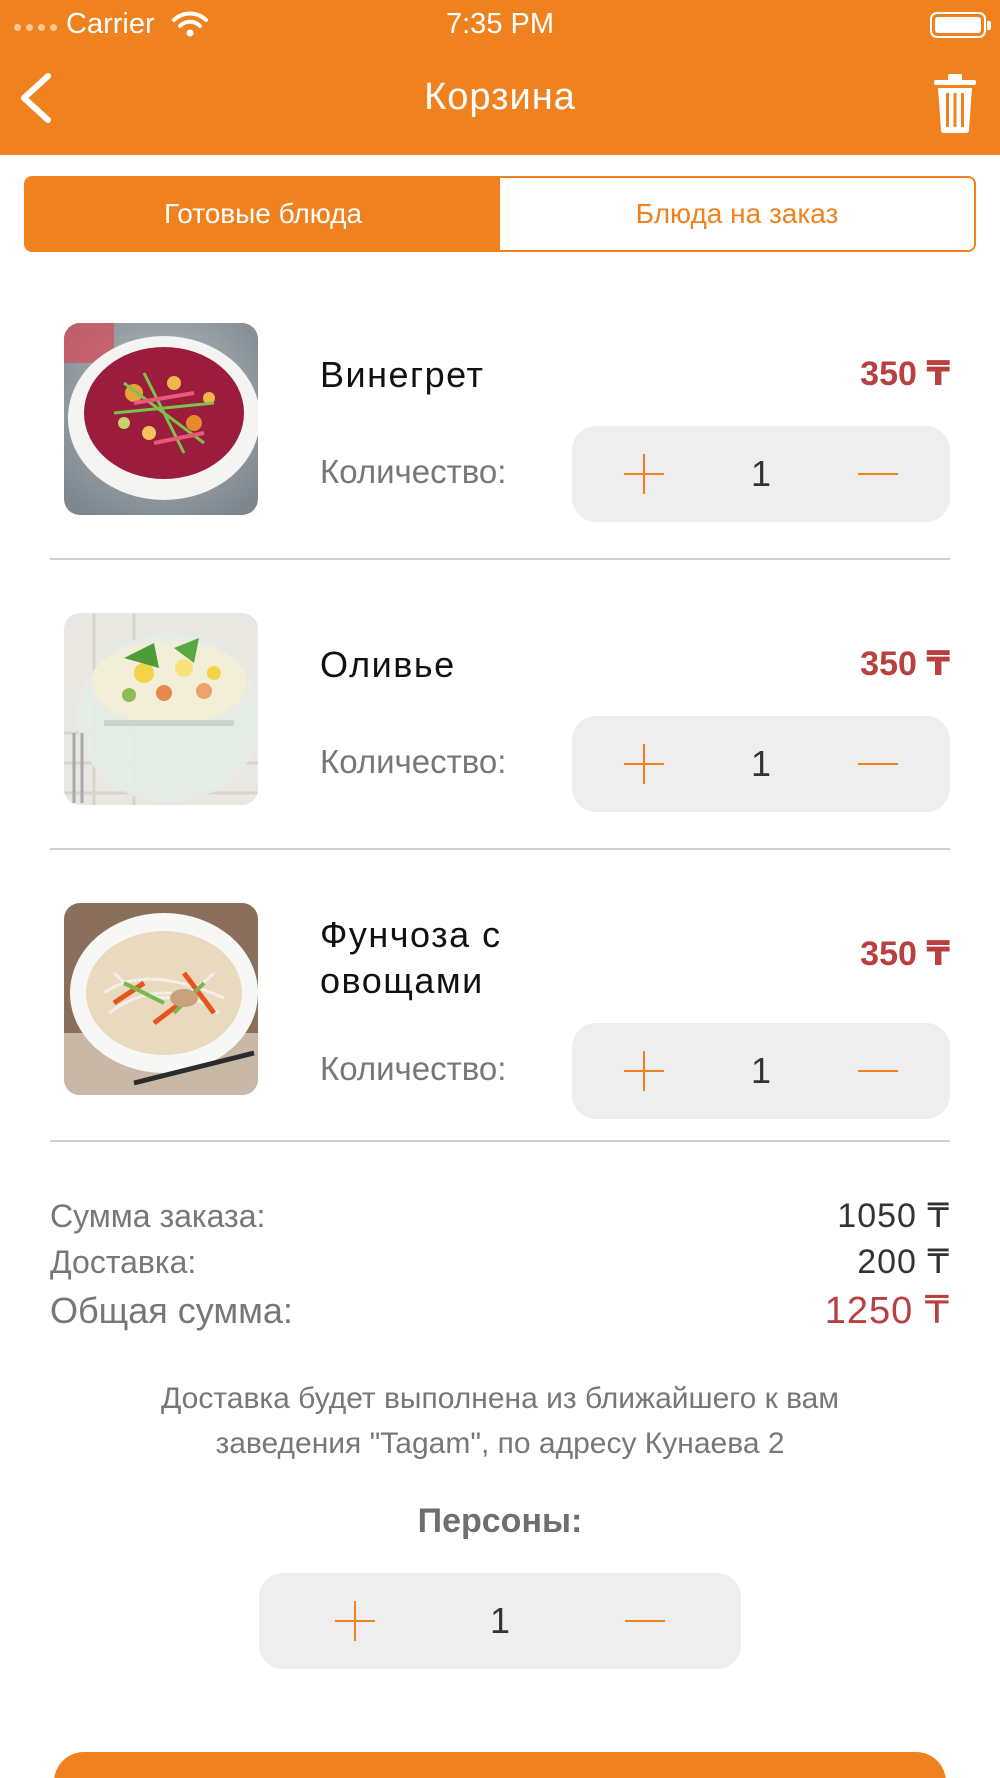  I want to click on status-time: 7:35 PM, so click(500, 24).